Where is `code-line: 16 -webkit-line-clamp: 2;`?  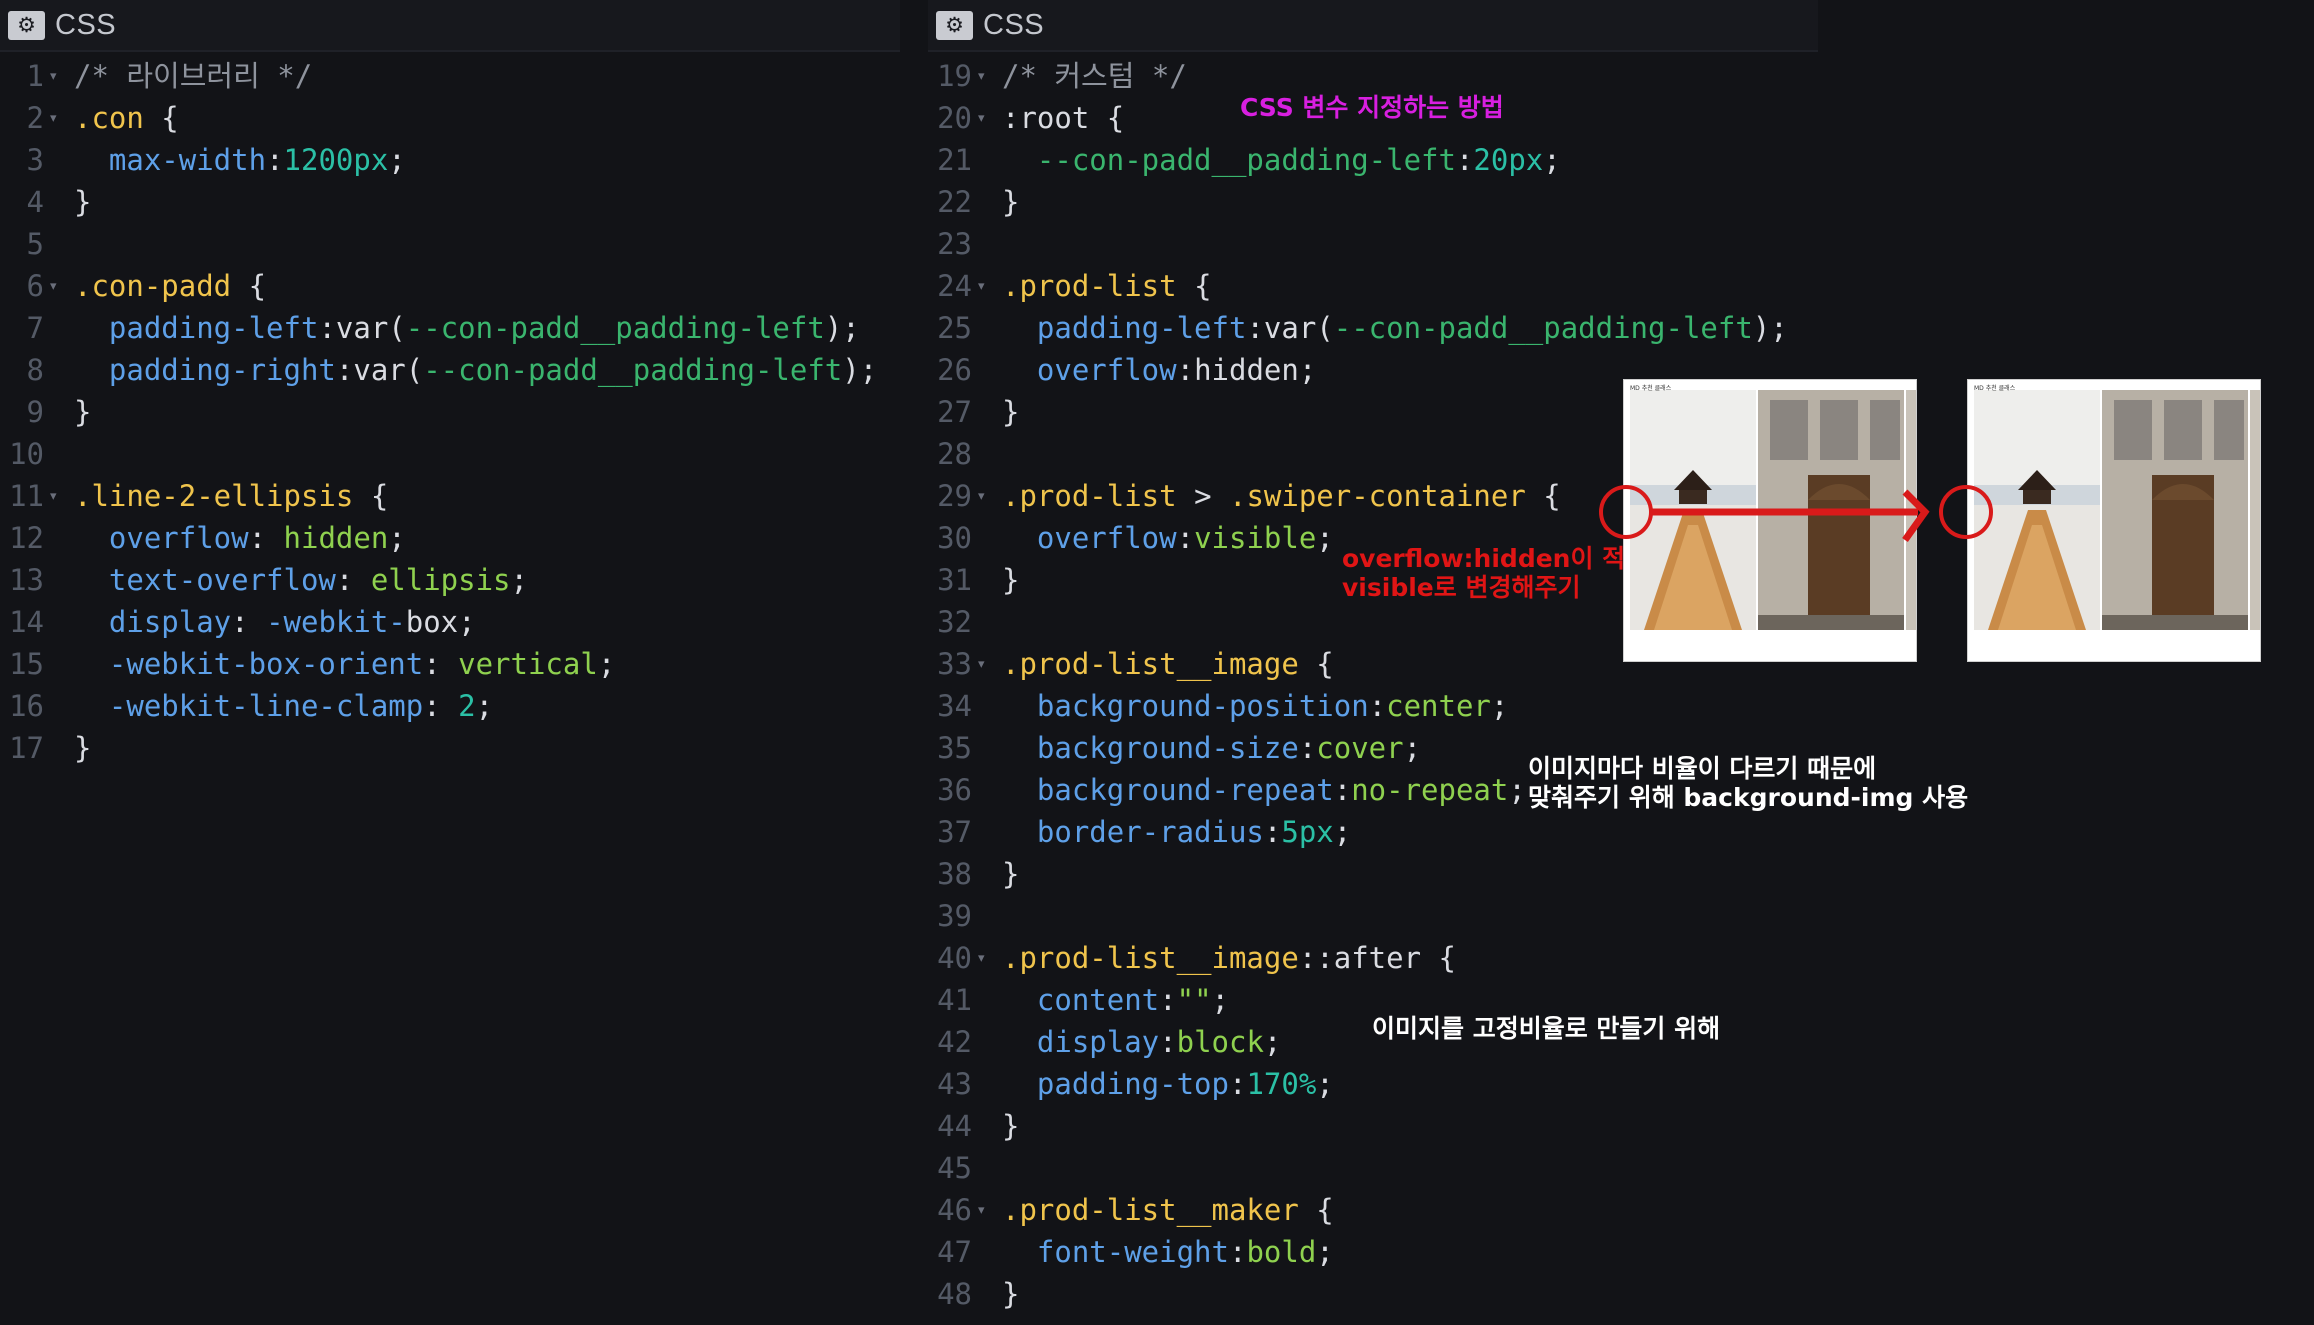 code-line: 16 -webkit-line-clamp: 2; is located at coordinates (450, 706).